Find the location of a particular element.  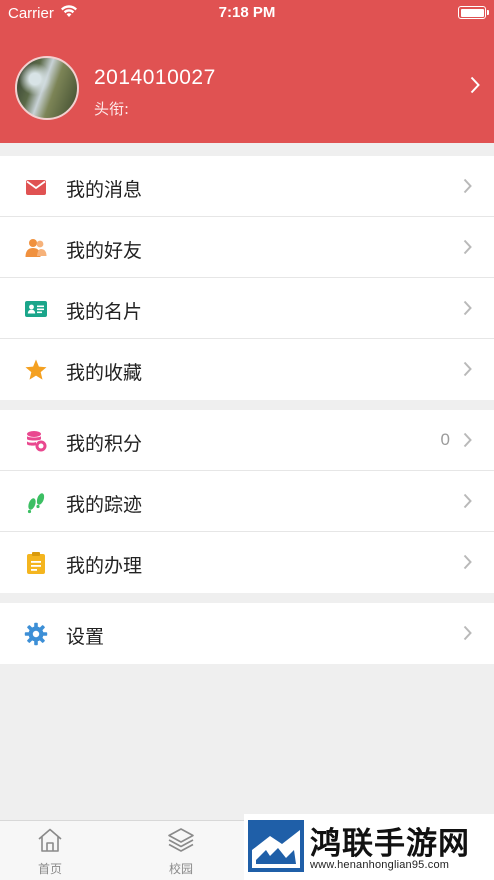

menu-item-footprints: 我的踪迹 is located at coordinates (247, 501).